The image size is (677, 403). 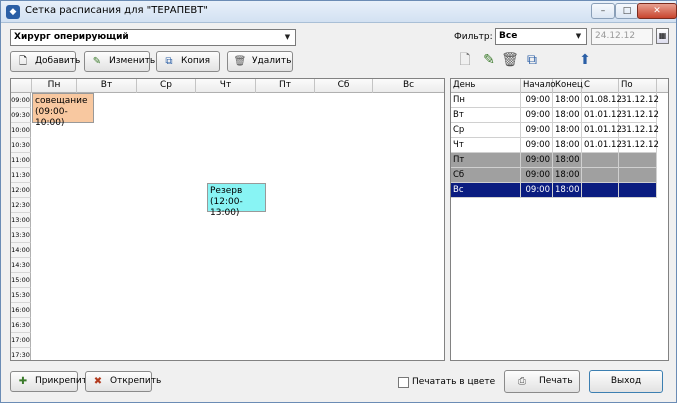 I want to click on table-row: Пт 09:00 18:00, so click(x=554, y=160).